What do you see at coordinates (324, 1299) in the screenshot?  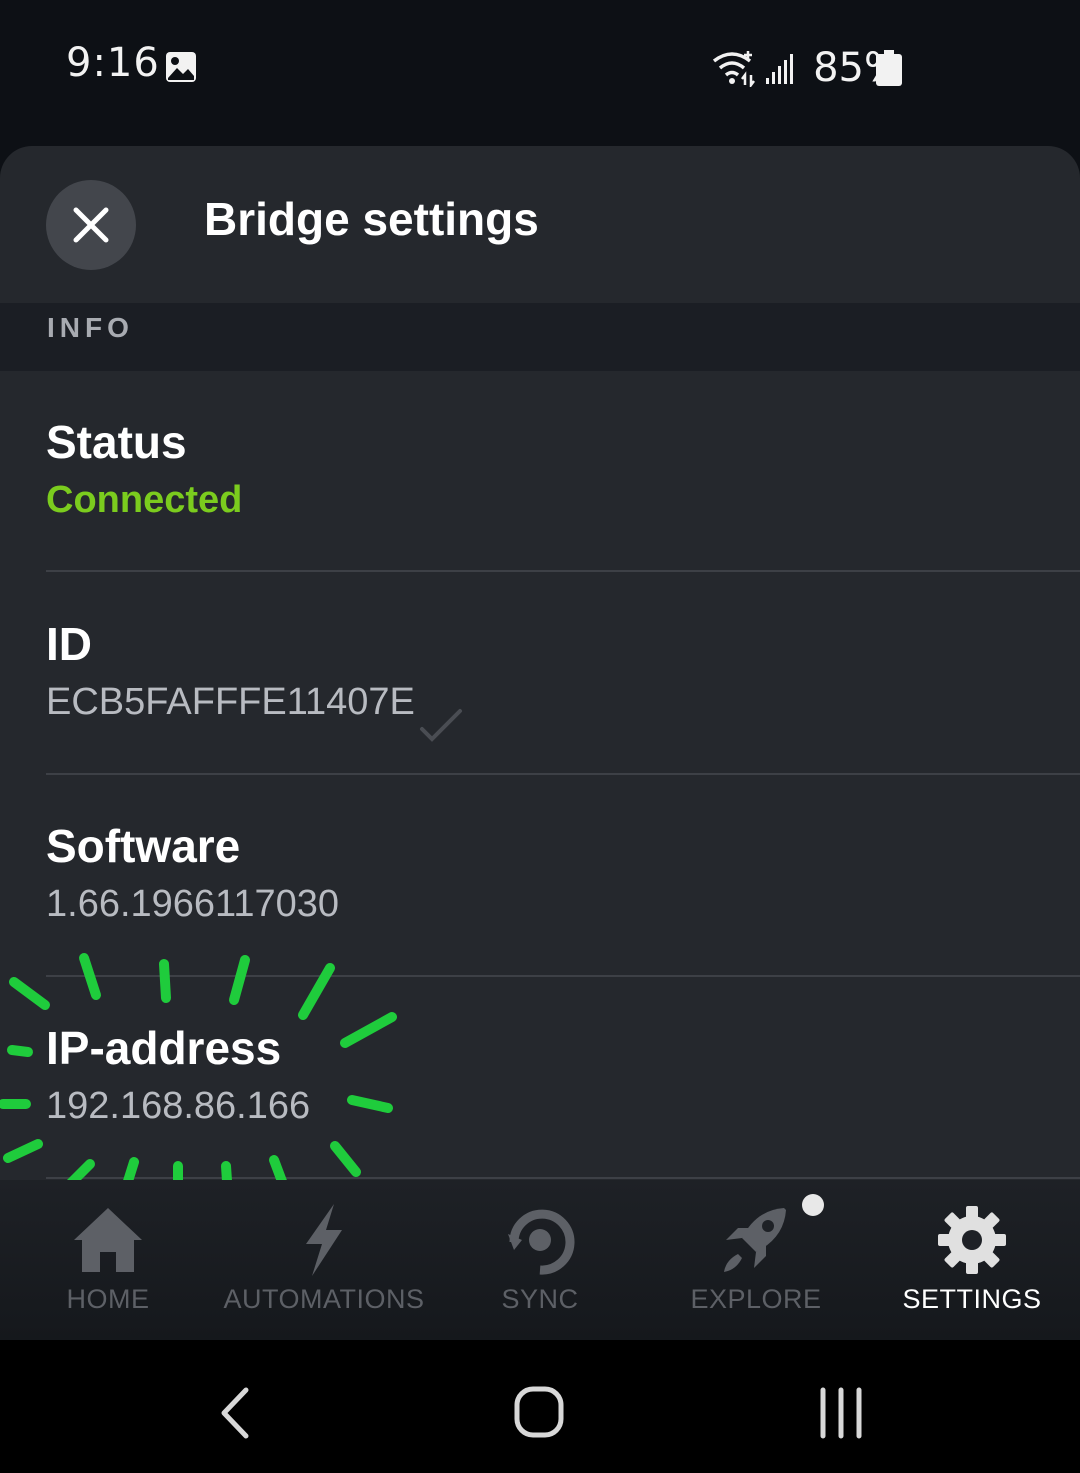 I see `nav-label-automations: AUTOMATIONS` at bounding box center [324, 1299].